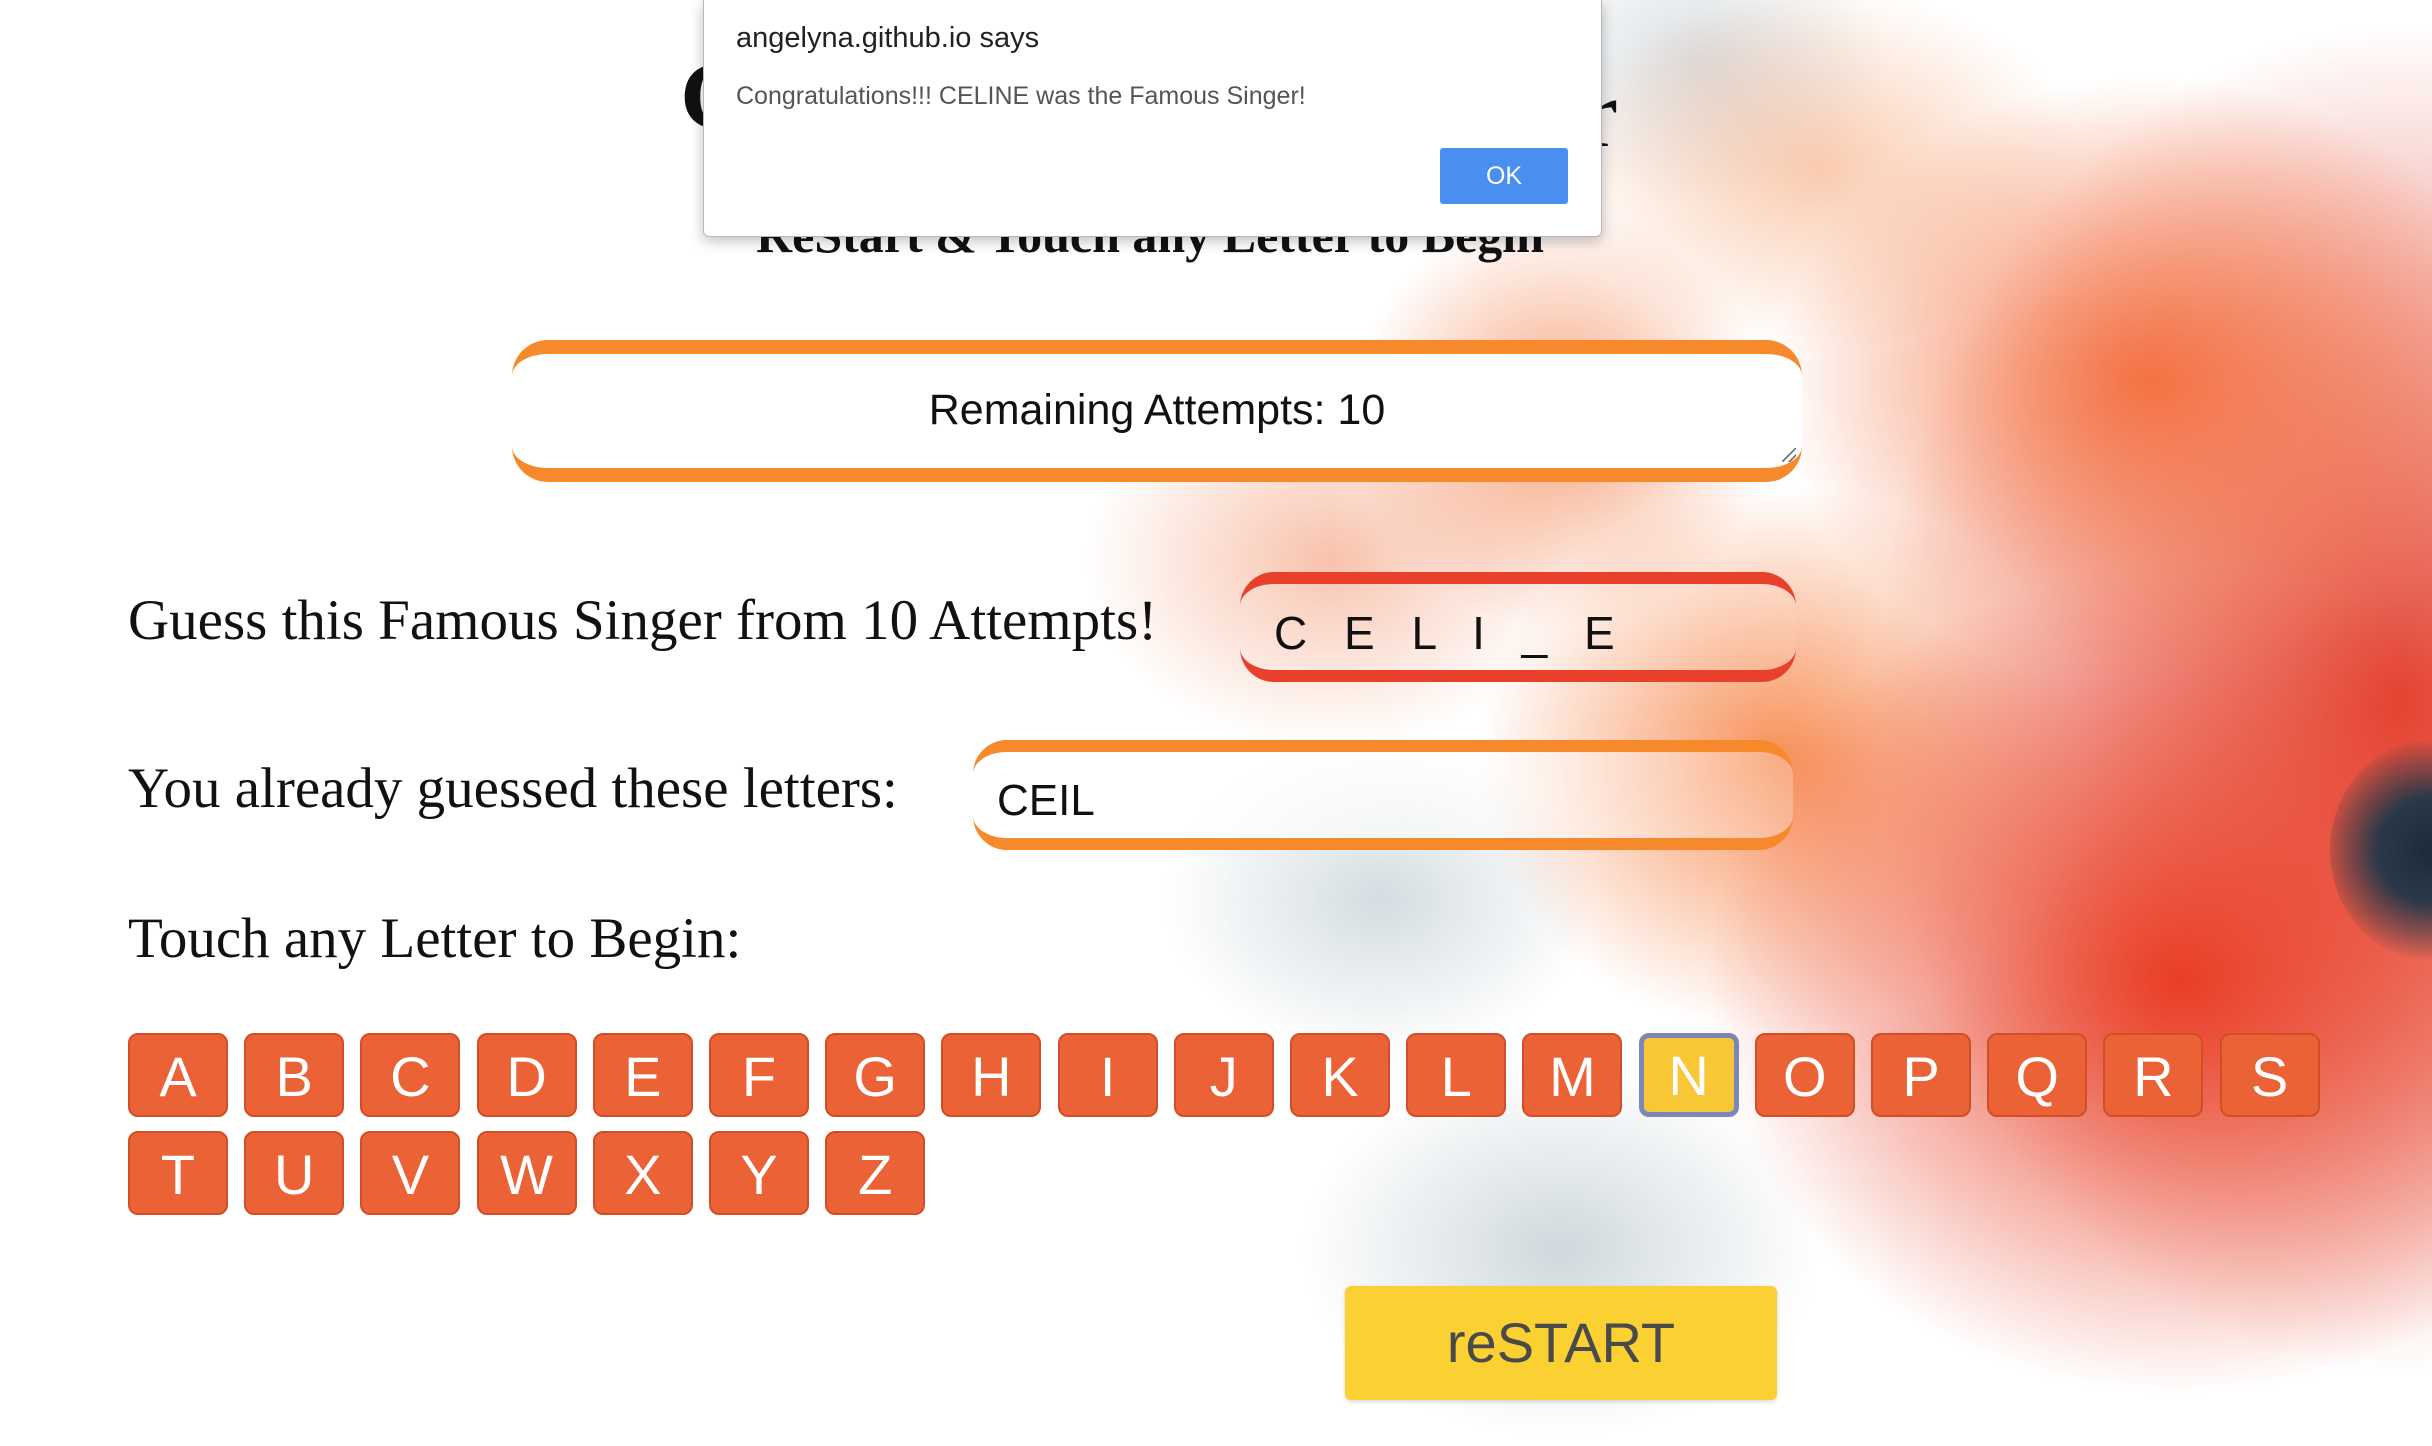 Image resolution: width=2432 pixels, height=1446 pixels. What do you see at coordinates (294, 1173) in the screenshot?
I see `letter-key-u: U` at bounding box center [294, 1173].